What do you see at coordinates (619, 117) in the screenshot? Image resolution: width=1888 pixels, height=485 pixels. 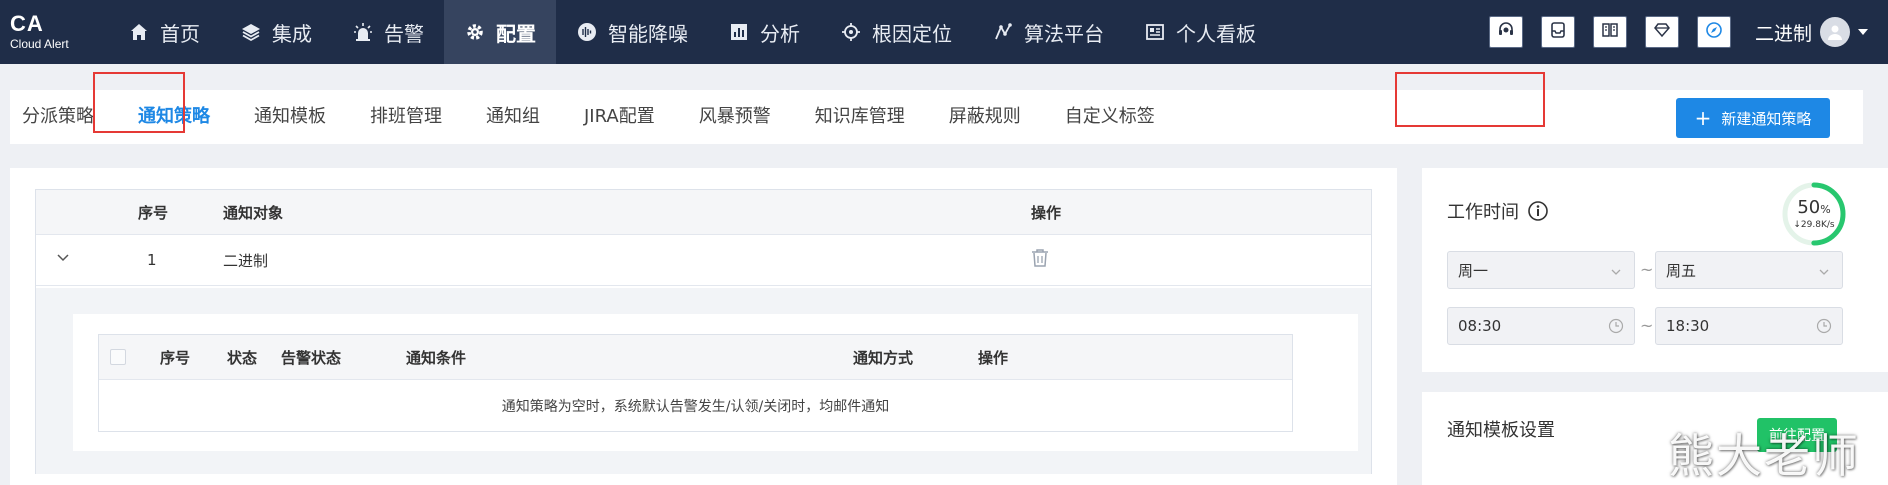 I see `tab-jira-config: JIRA配置` at bounding box center [619, 117].